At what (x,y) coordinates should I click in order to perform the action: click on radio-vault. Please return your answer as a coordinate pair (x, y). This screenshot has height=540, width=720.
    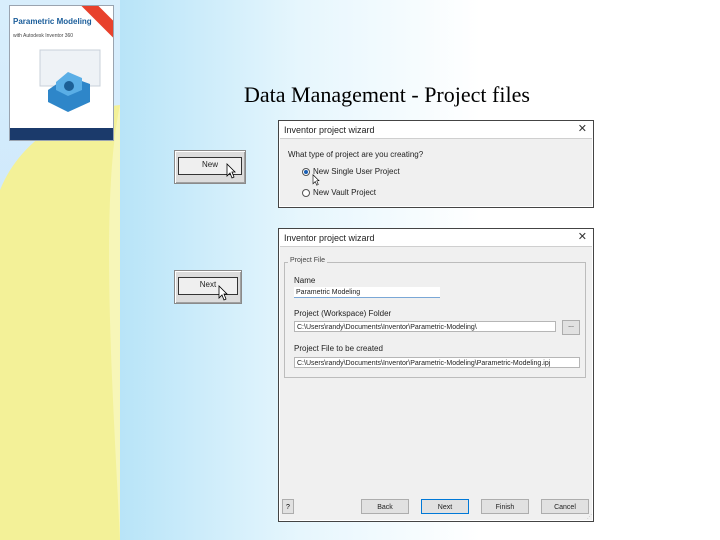
    Looking at the image, I should click on (306, 193).